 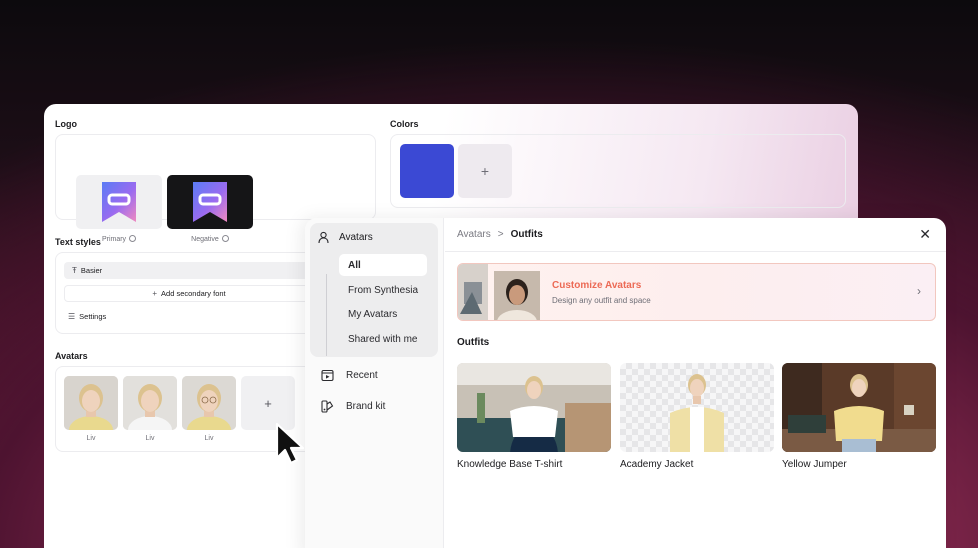 I want to click on close-icon: ✕, so click(x=925, y=234).